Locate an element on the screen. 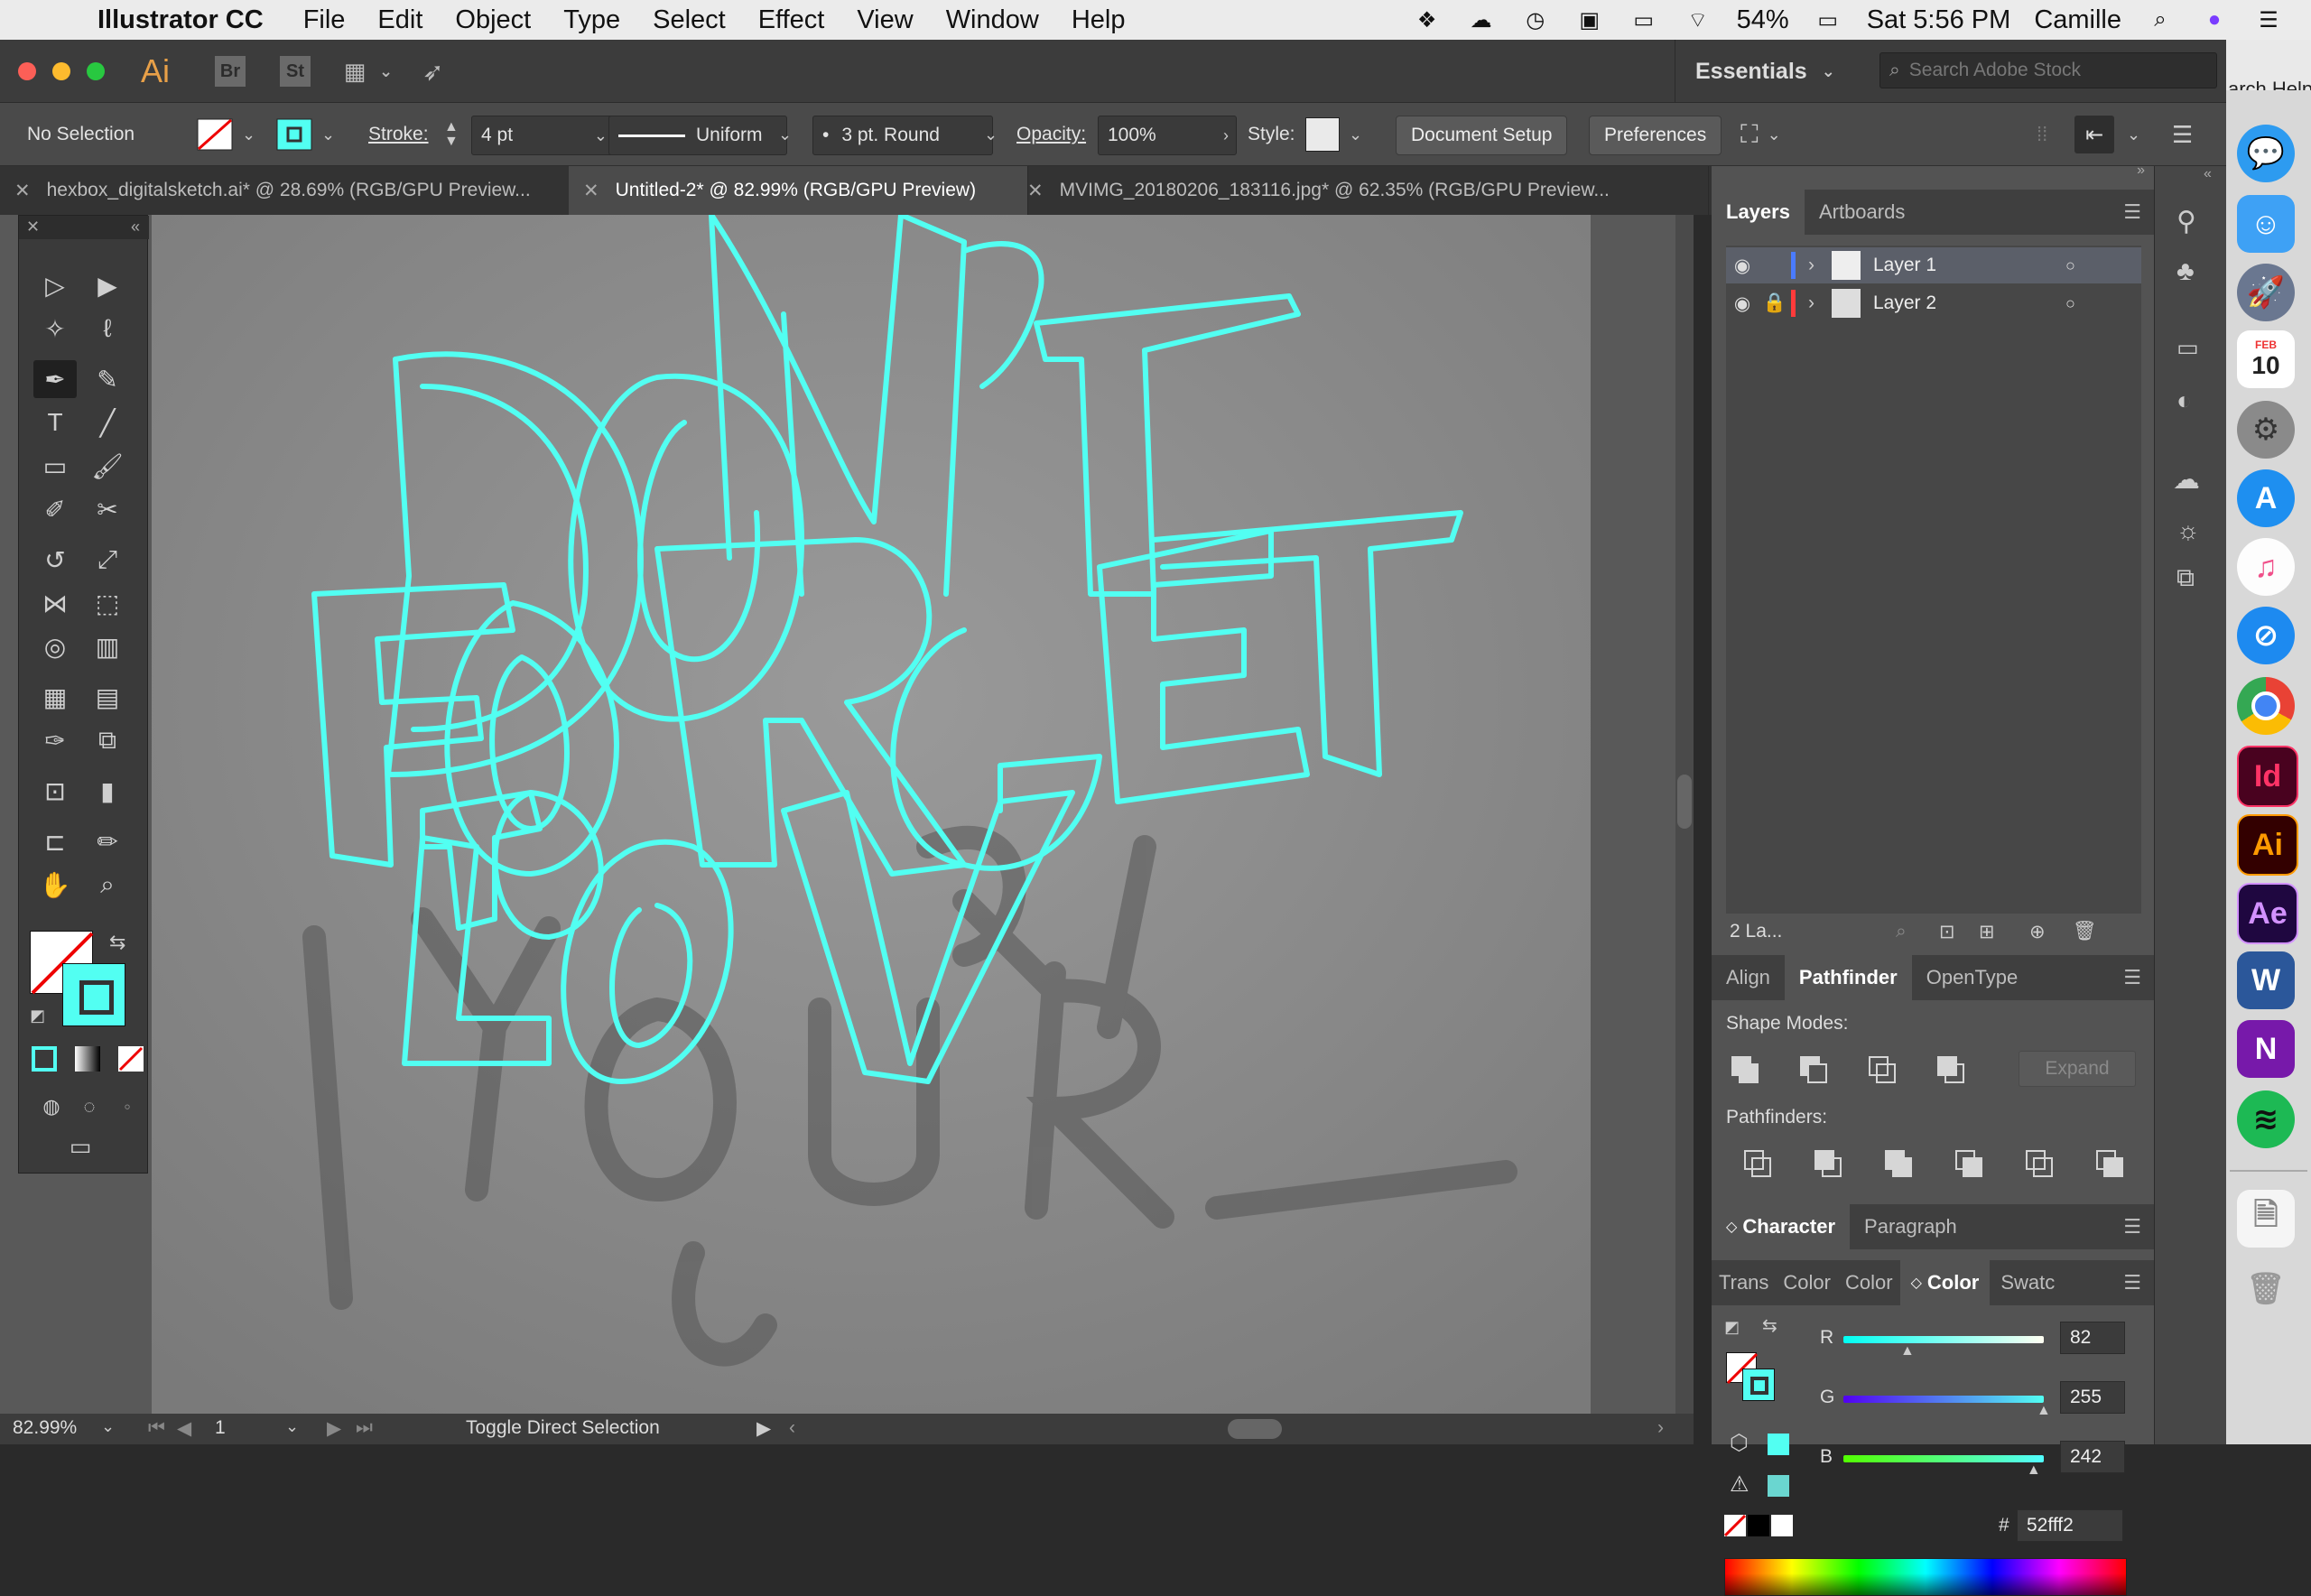 This screenshot has height=1596, width=2311. in-gamut-swatch is located at coordinates (1778, 1486).